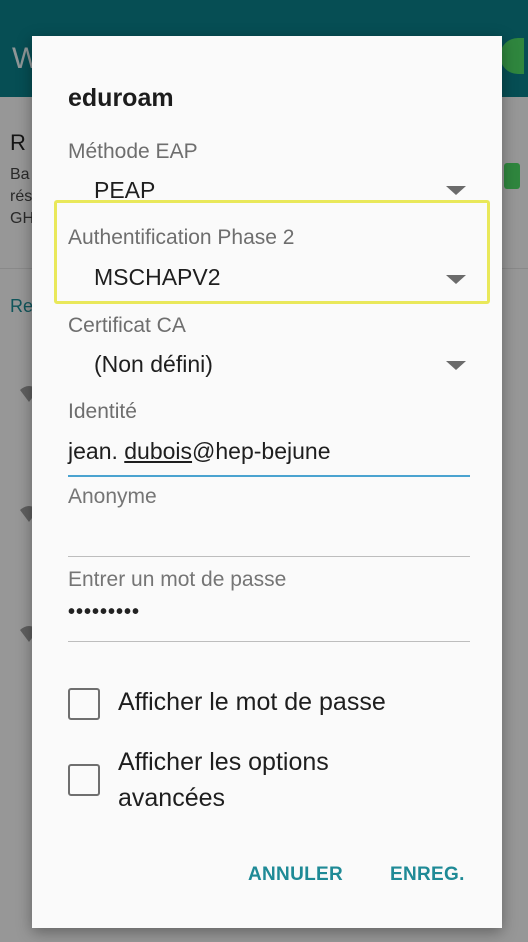  I want to click on phase2-auth-select: MSCHAPV2, so click(157, 277).